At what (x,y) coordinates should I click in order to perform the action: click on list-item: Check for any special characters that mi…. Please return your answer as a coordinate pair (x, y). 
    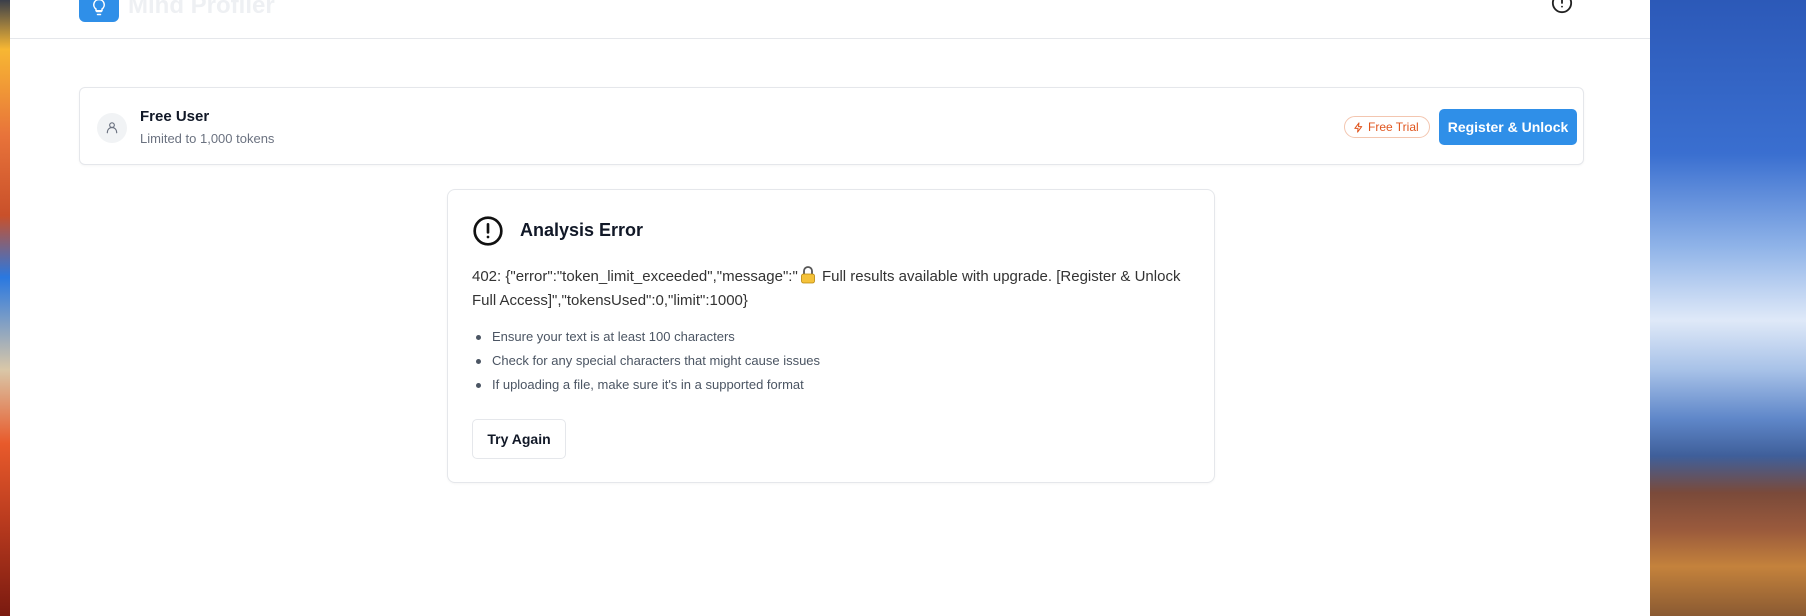
    Looking at the image, I should click on (646, 361).